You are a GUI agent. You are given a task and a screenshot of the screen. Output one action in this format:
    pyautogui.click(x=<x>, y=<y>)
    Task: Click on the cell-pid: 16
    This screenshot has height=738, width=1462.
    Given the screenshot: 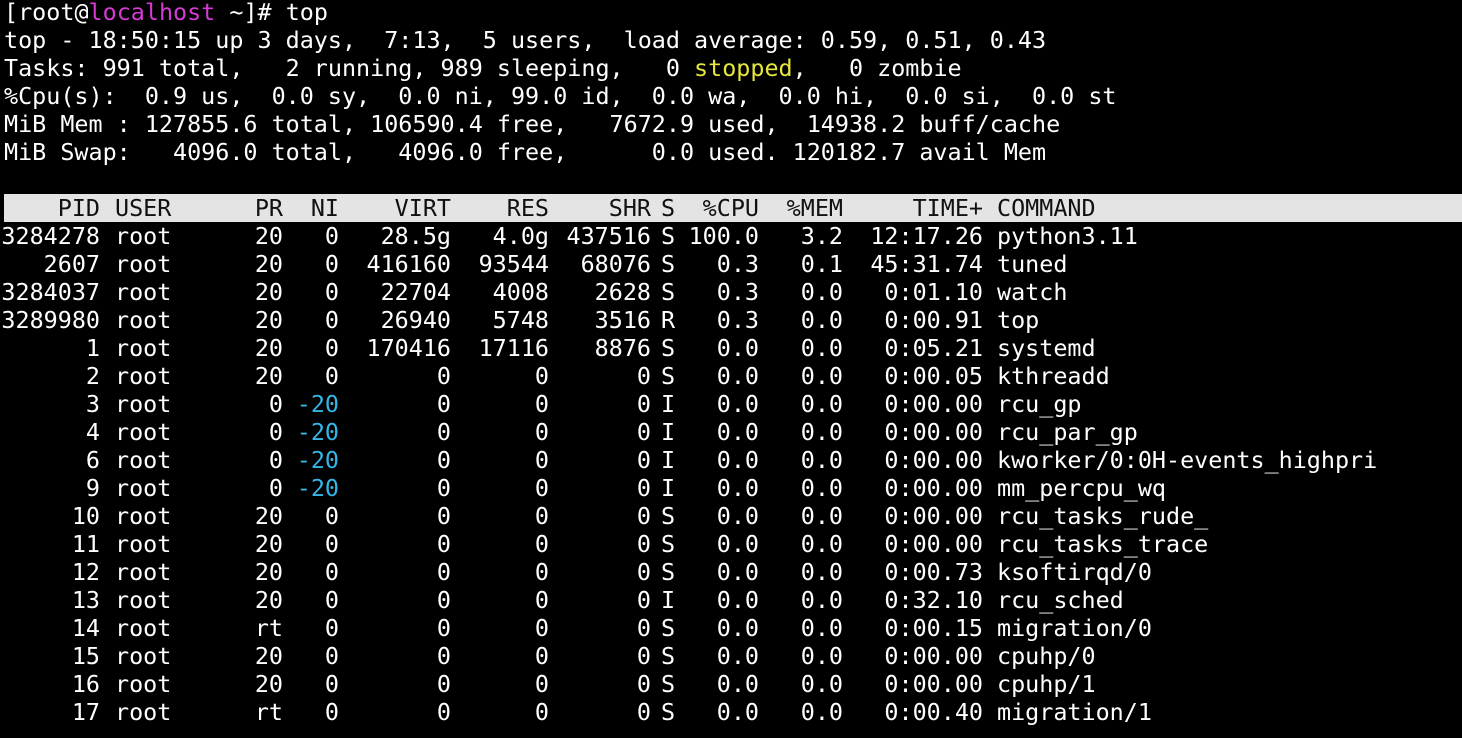 What is the action you would take?
    pyautogui.click(x=85, y=684)
    